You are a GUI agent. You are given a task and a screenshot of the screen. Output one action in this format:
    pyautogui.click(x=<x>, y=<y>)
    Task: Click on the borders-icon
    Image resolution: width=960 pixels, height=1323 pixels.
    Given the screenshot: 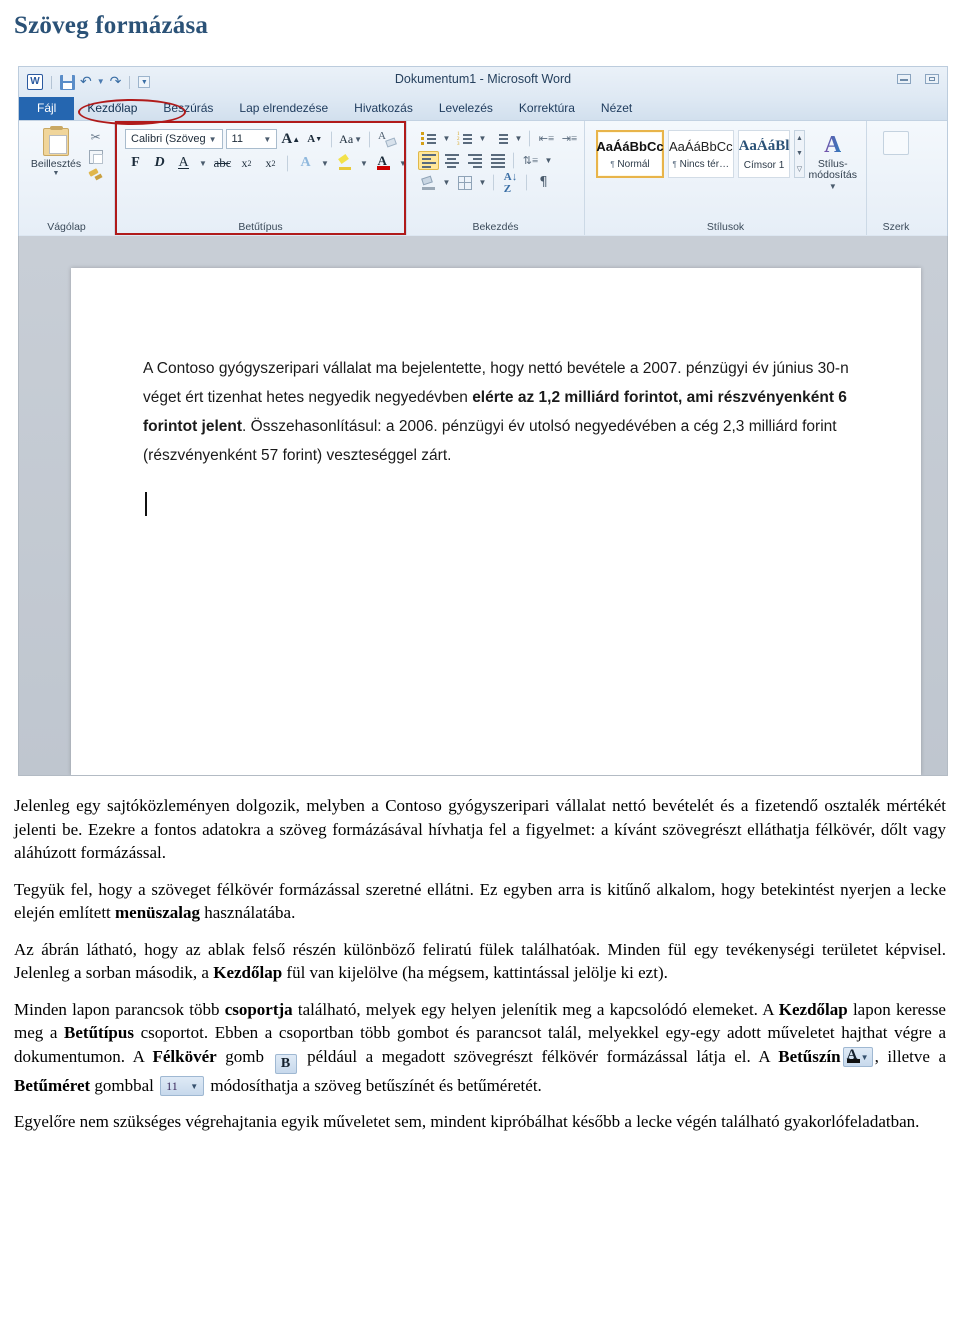 What is the action you would take?
    pyautogui.click(x=464, y=182)
    